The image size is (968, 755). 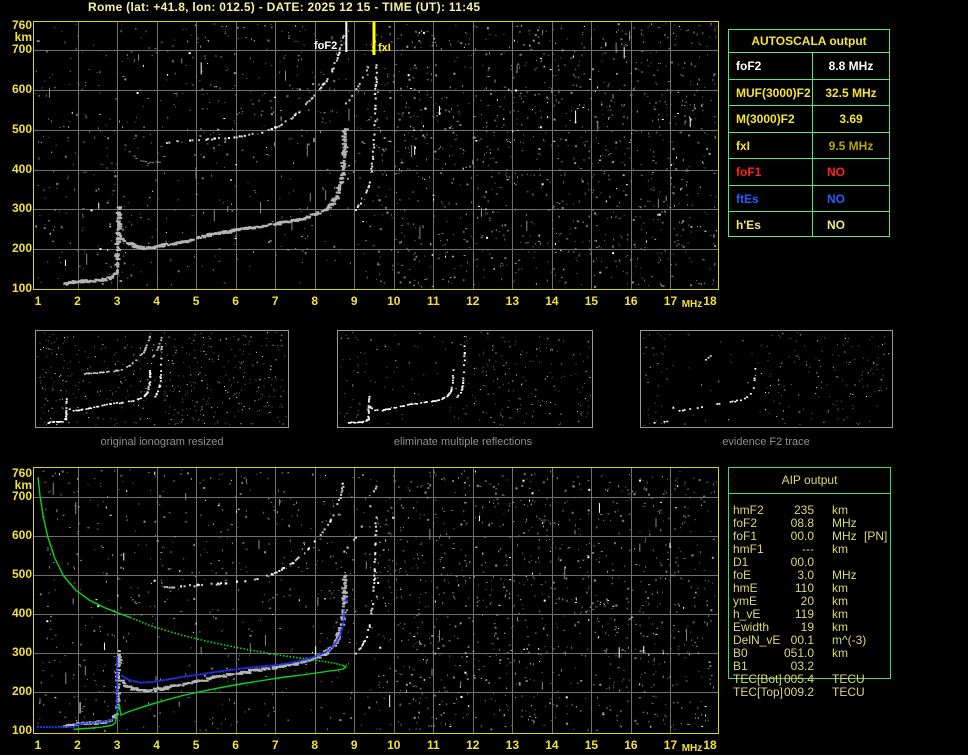 What do you see at coordinates (804, 614) in the screenshot?
I see `parameter-value: 119` at bounding box center [804, 614].